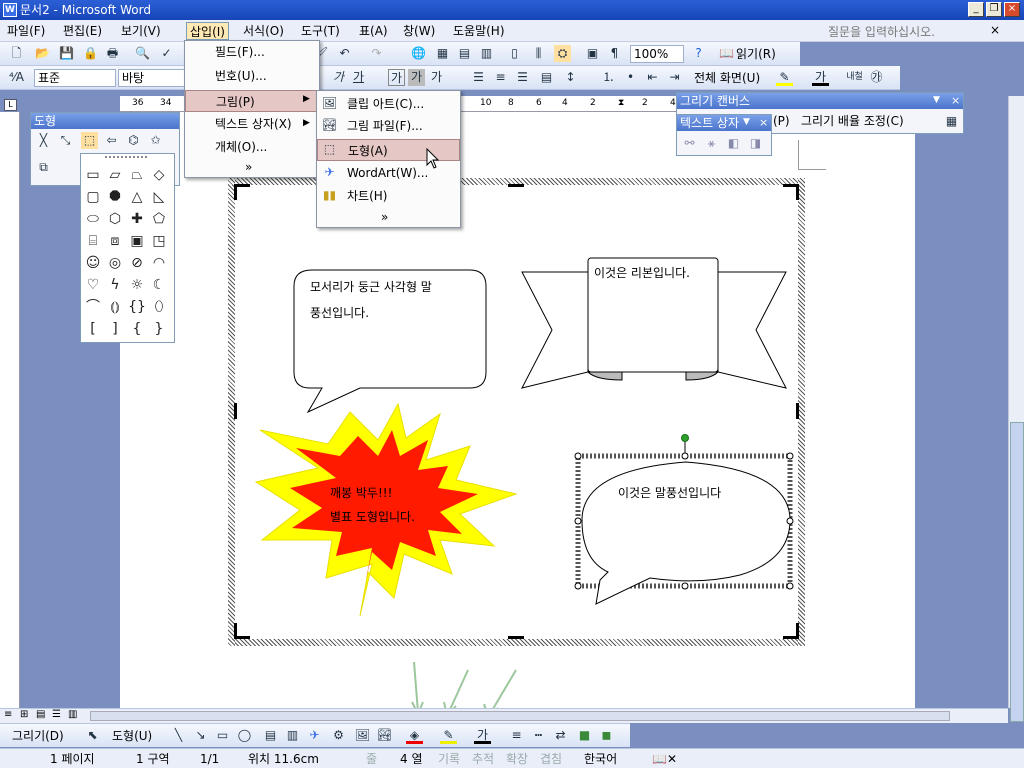  Describe the element at coordinates (200, 735) in the screenshot. I see `arrow-icon: ↘` at that location.